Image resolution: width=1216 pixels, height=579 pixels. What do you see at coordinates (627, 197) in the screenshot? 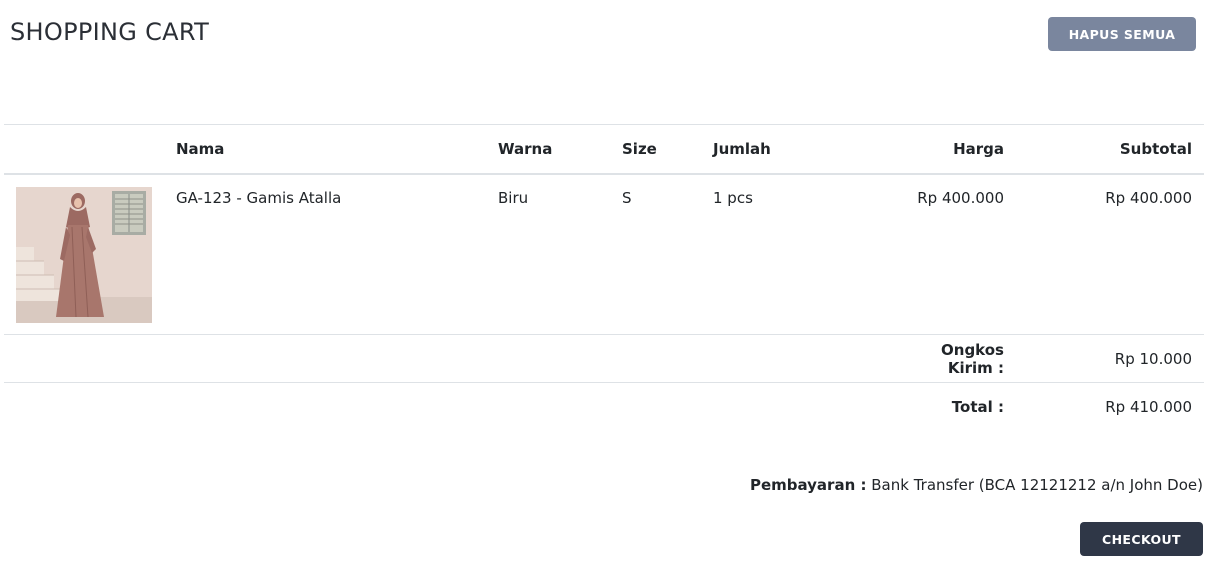
I see `item-size: S` at bounding box center [627, 197].